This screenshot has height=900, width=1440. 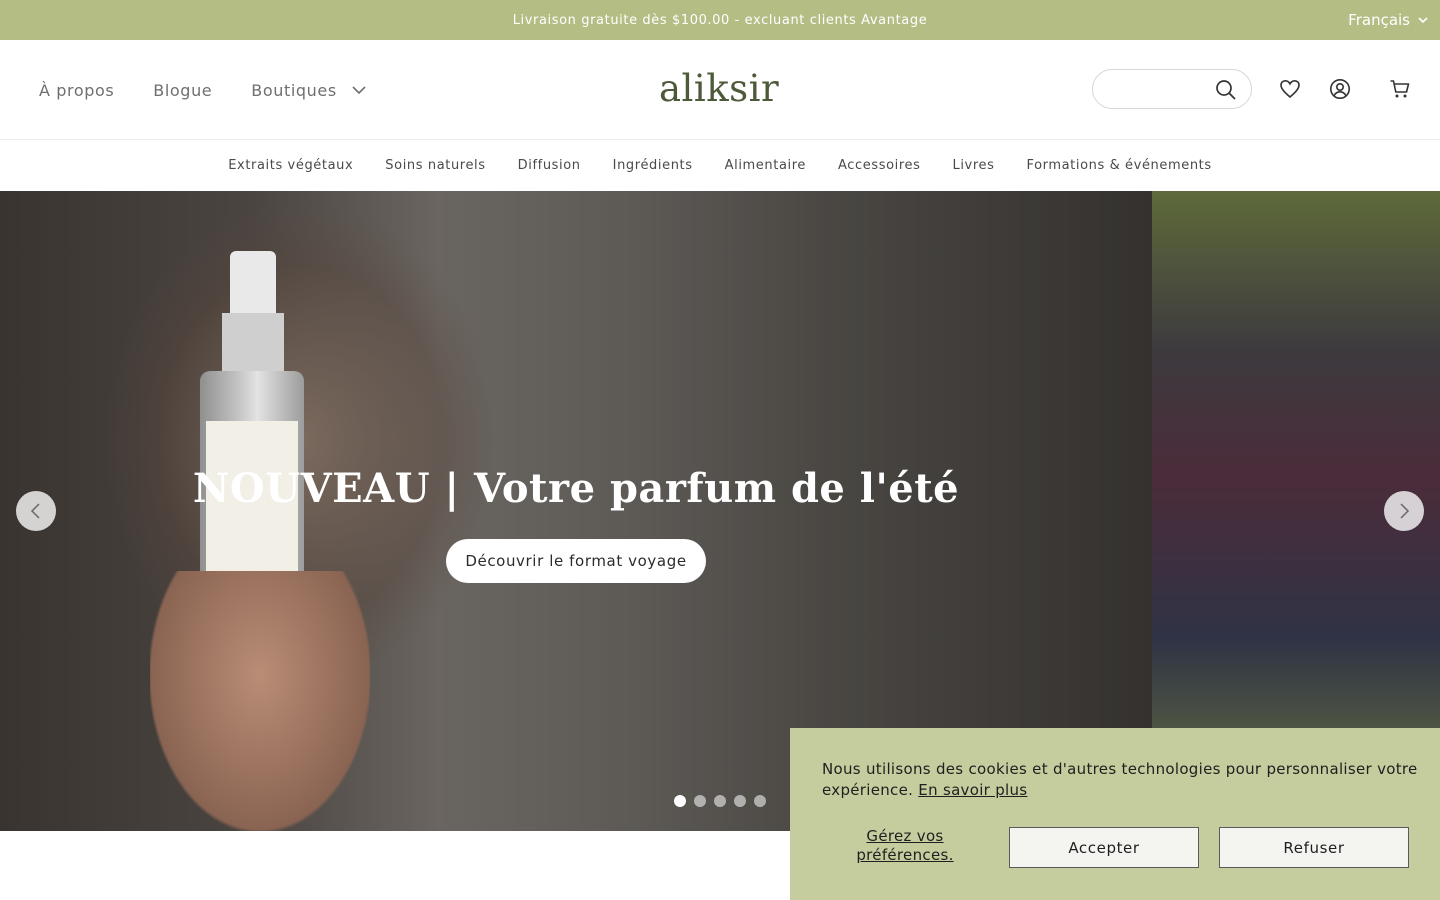 I want to click on category-natural-care: Soins naturels, so click(x=435, y=165).